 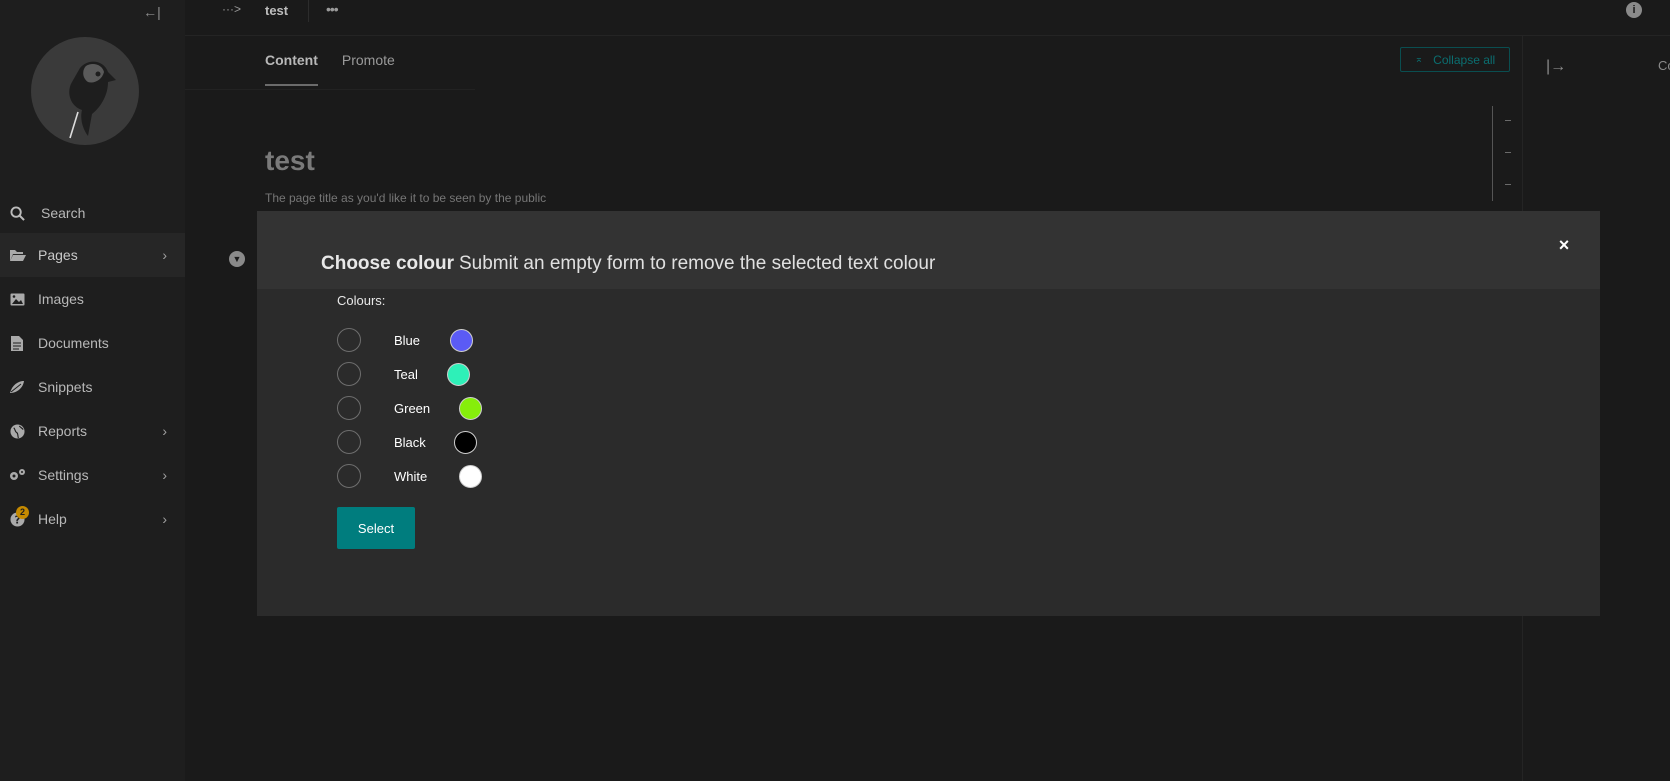 I want to click on colour-option-label: Teal, so click(x=406, y=374).